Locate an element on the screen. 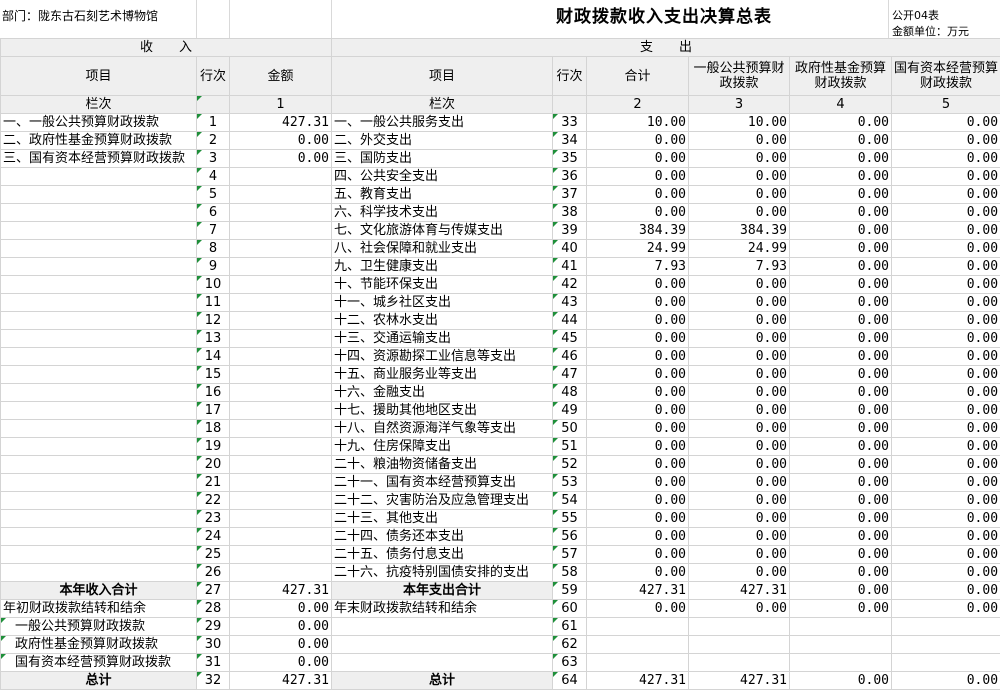 Image resolution: width=1000 pixels, height=692 pixels. expense-row-no: 38 is located at coordinates (570, 212).